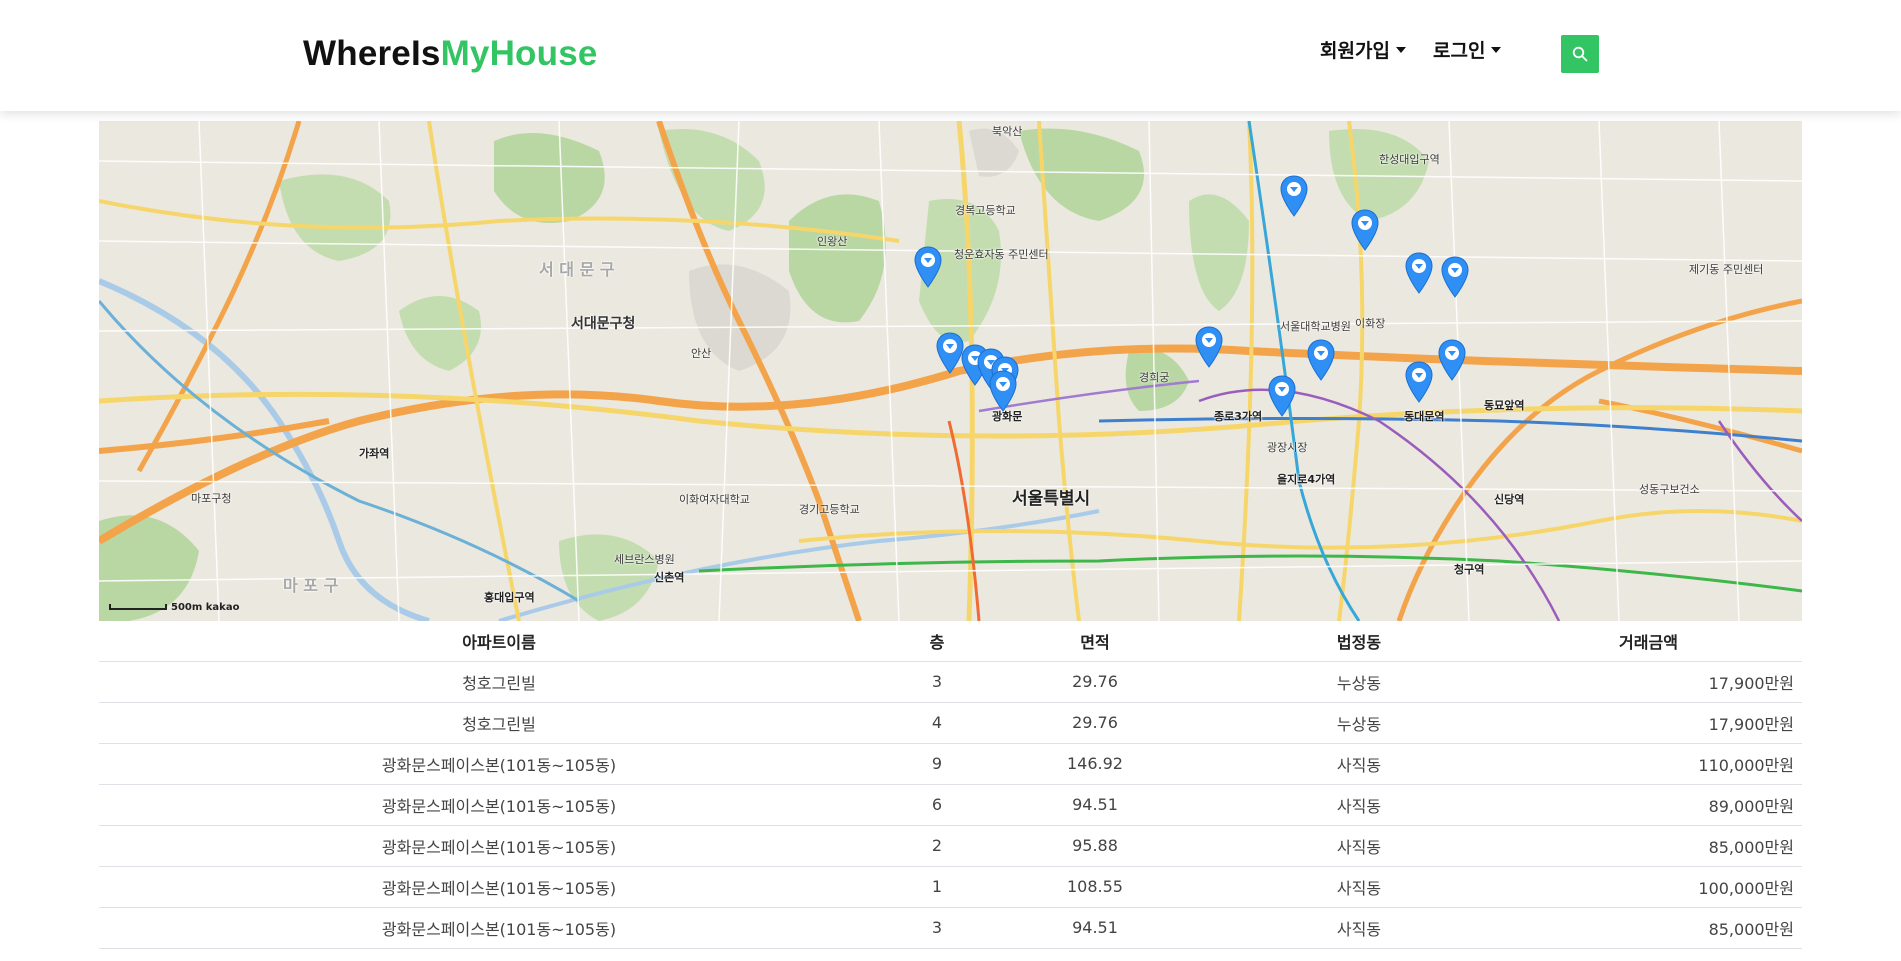 The height and width of the screenshot is (961, 1901). I want to click on nav-signup-label: 회원가입, so click(1355, 51).